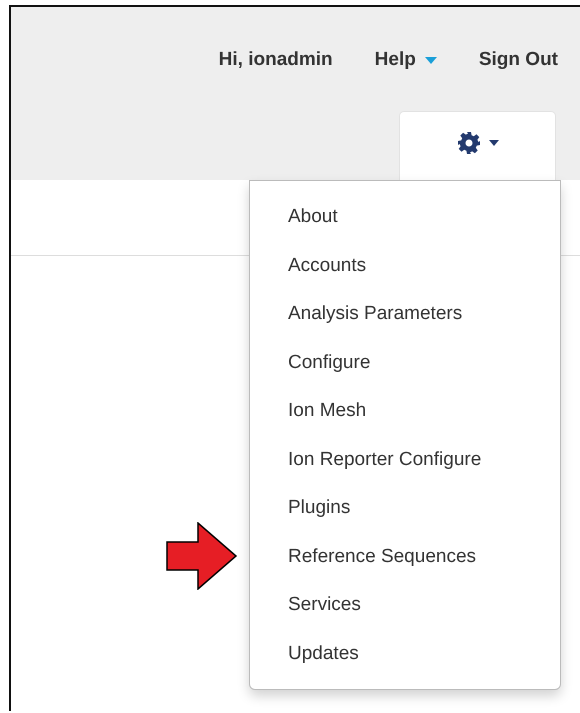 The image size is (580, 713). What do you see at coordinates (275, 60) in the screenshot?
I see `greeting-text: Hi, ionadmin` at bounding box center [275, 60].